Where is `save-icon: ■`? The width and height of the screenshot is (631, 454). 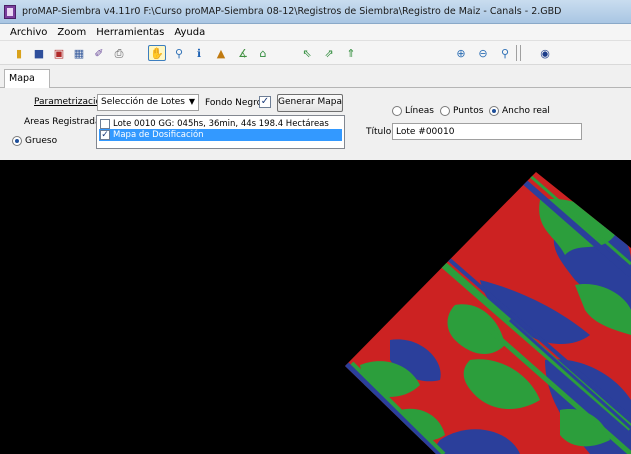
save-icon: ■ is located at coordinates (39, 53).